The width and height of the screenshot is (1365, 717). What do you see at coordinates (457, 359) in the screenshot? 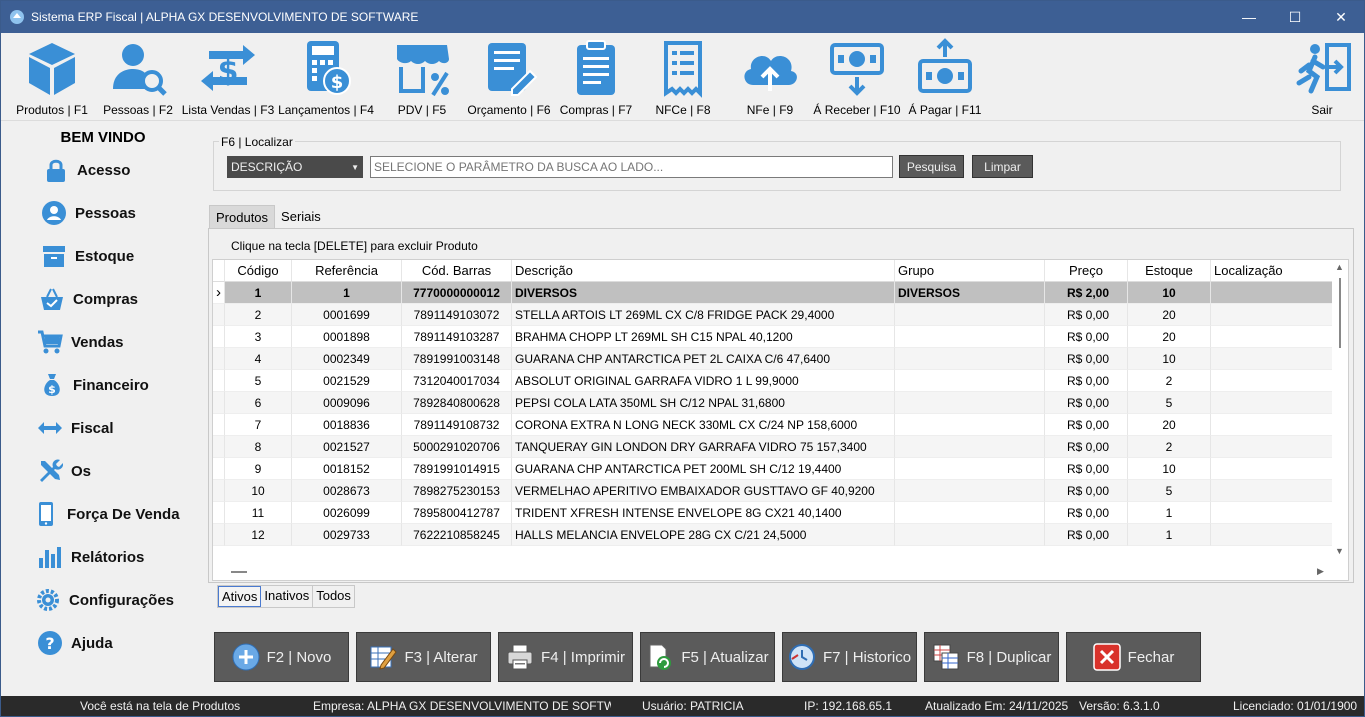
I see `cell-cod-barras: 7891991003148` at bounding box center [457, 359].